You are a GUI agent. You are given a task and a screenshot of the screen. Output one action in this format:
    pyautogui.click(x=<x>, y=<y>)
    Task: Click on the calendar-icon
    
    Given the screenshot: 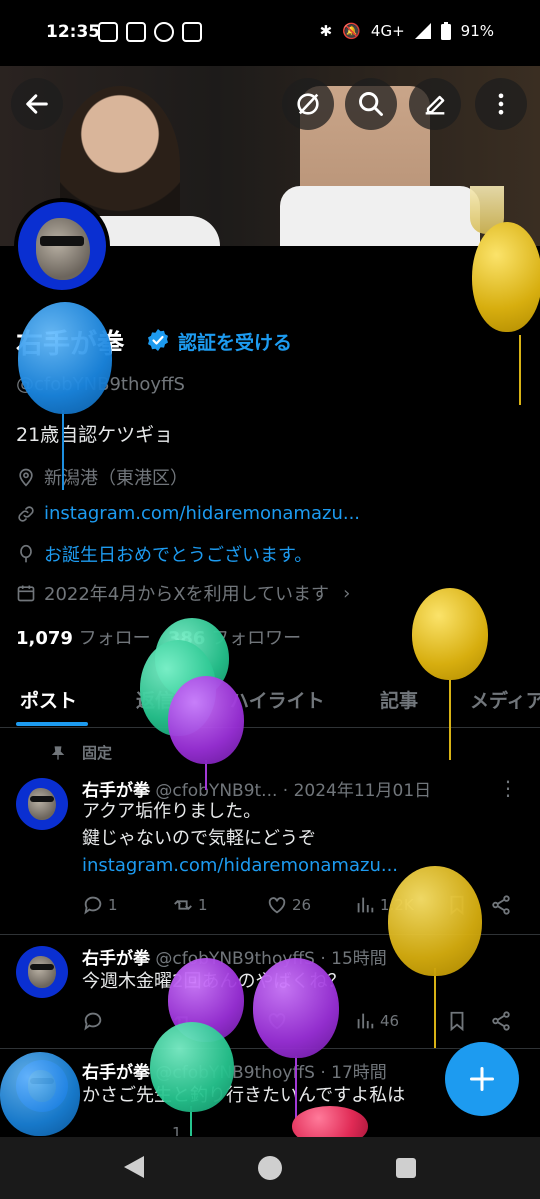 What is the action you would take?
    pyautogui.click(x=26, y=593)
    